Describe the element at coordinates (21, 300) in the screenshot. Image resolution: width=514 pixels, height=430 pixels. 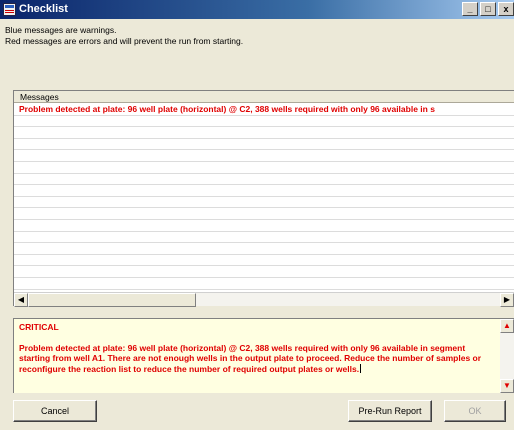
I see `scroll-left-arrow-icon: ◀` at that location.